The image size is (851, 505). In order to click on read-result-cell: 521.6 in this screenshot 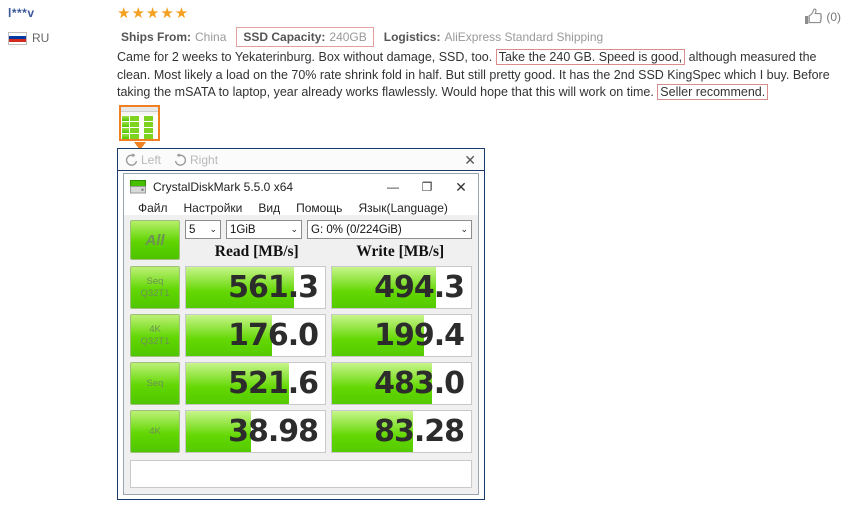, I will do `click(255, 383)`.